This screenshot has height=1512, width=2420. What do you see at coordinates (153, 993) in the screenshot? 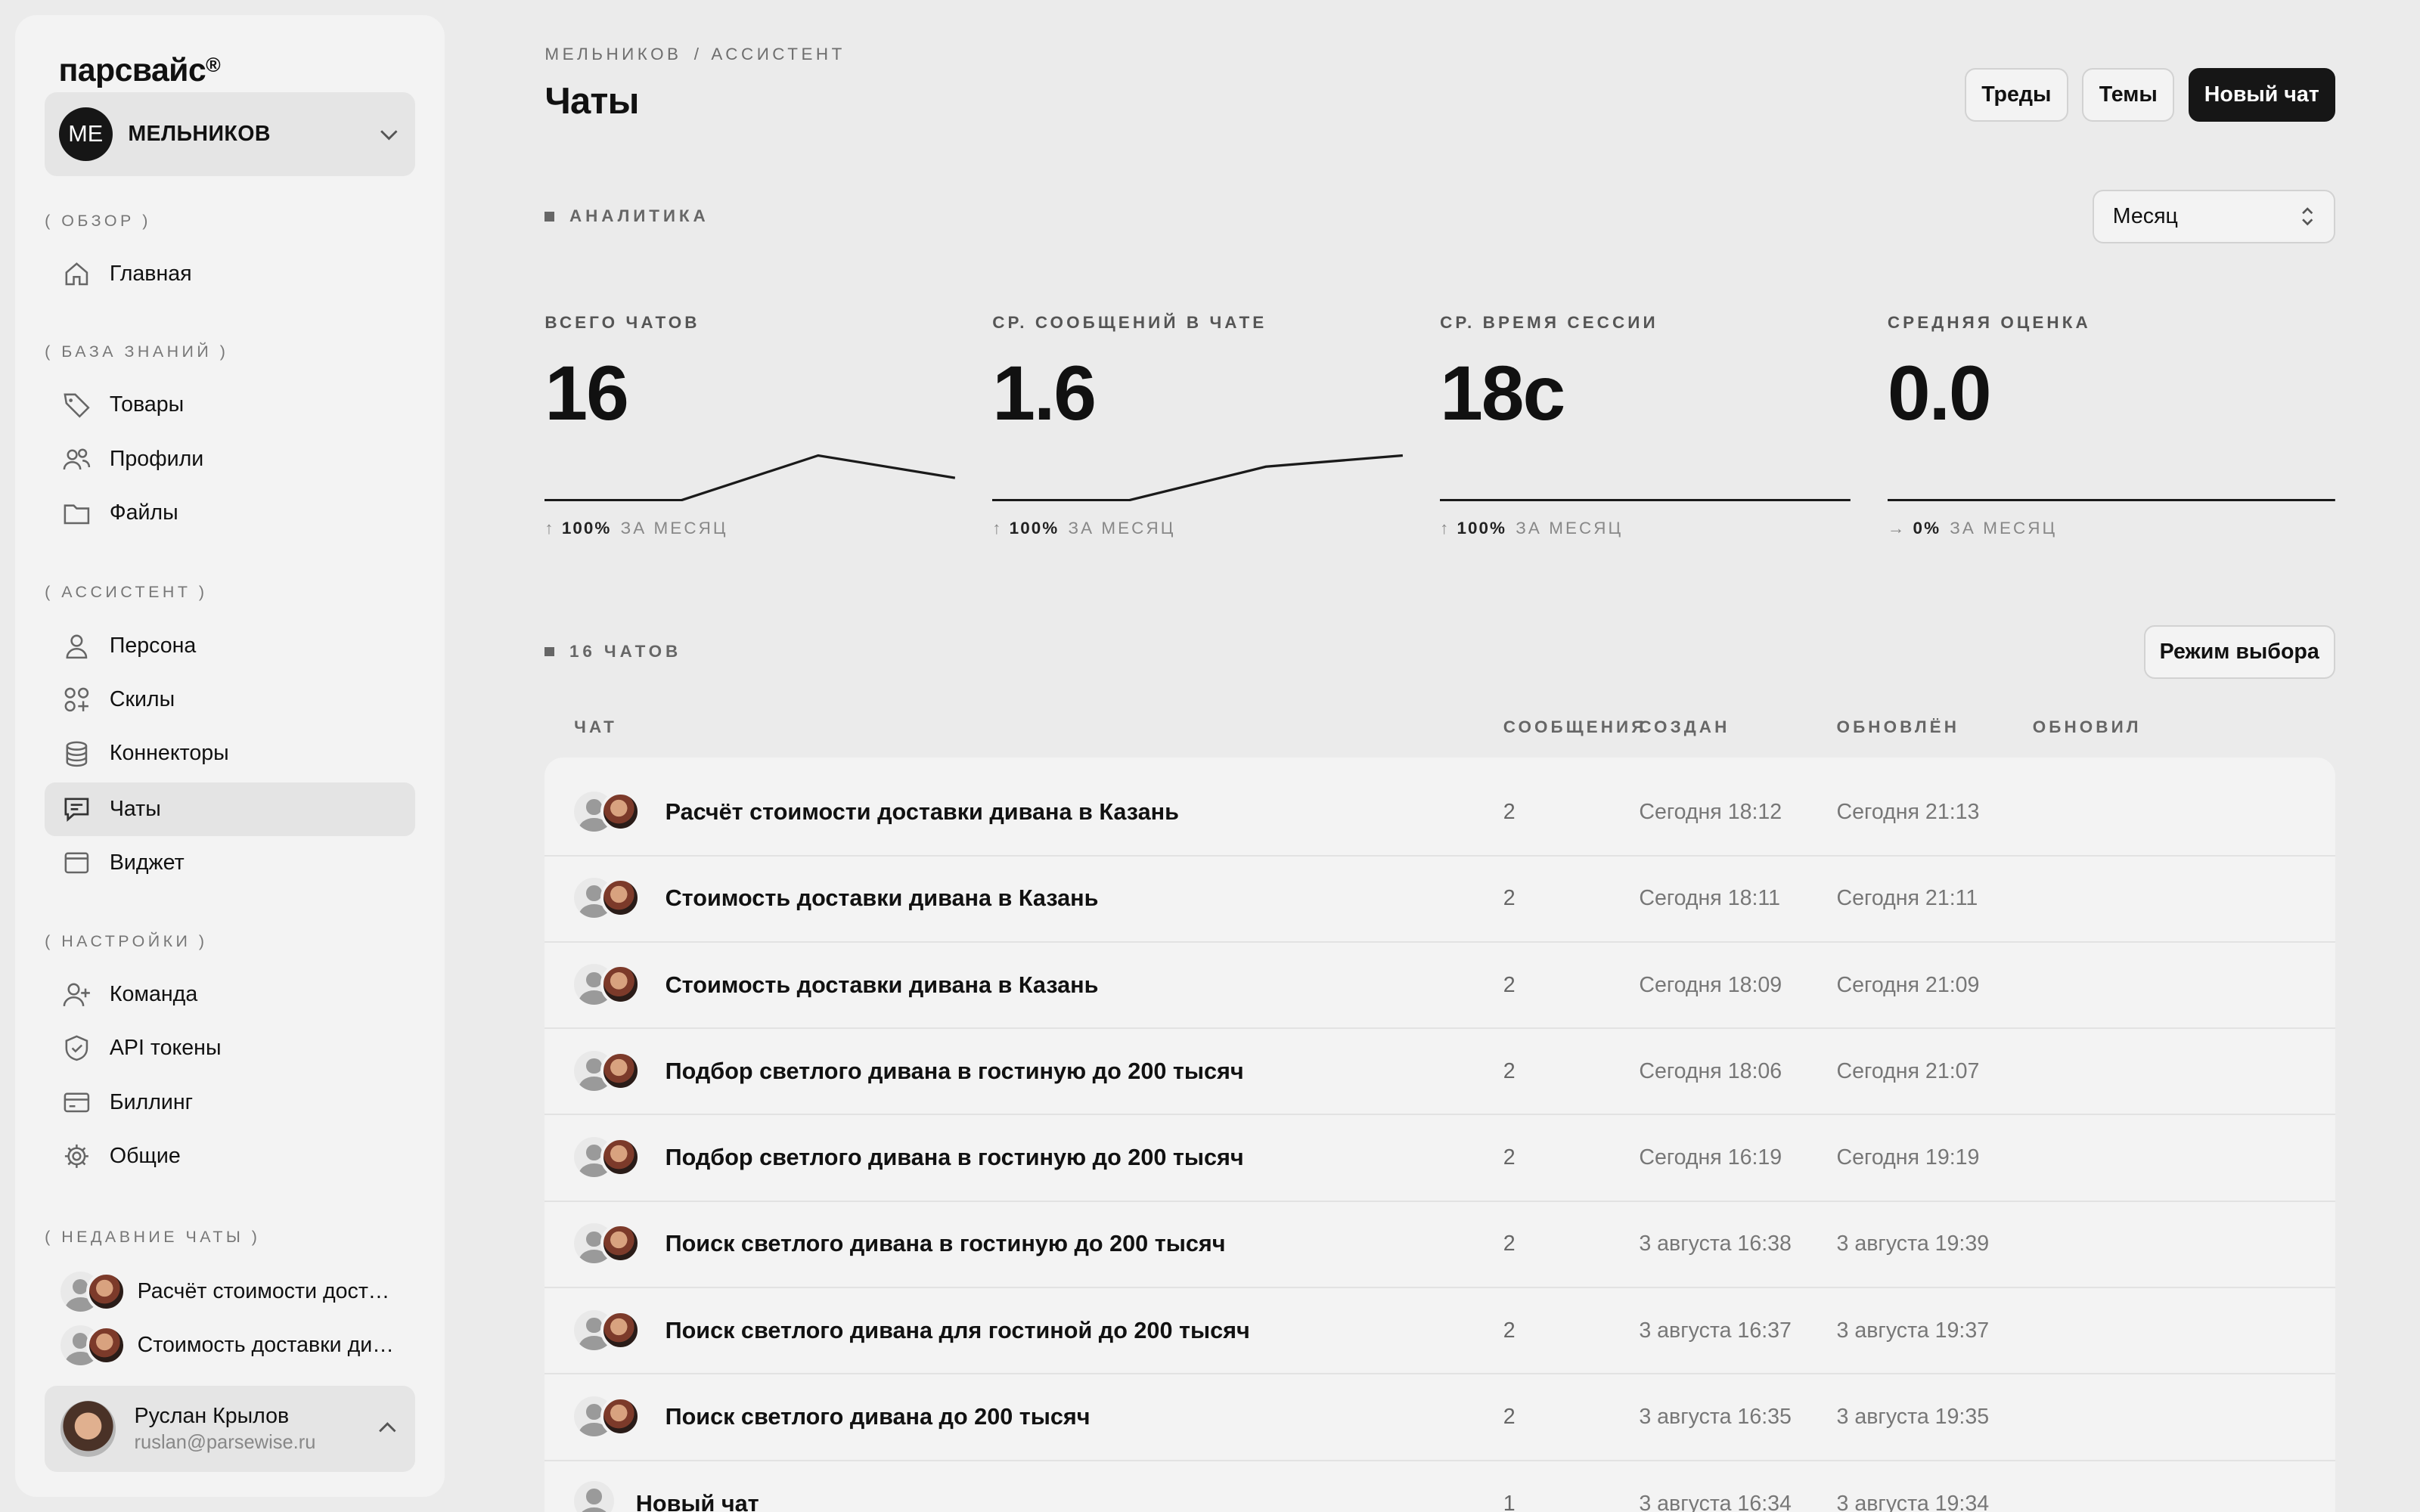
I see `sidebar-item-label: Команда` at bounding box center [153, 993].